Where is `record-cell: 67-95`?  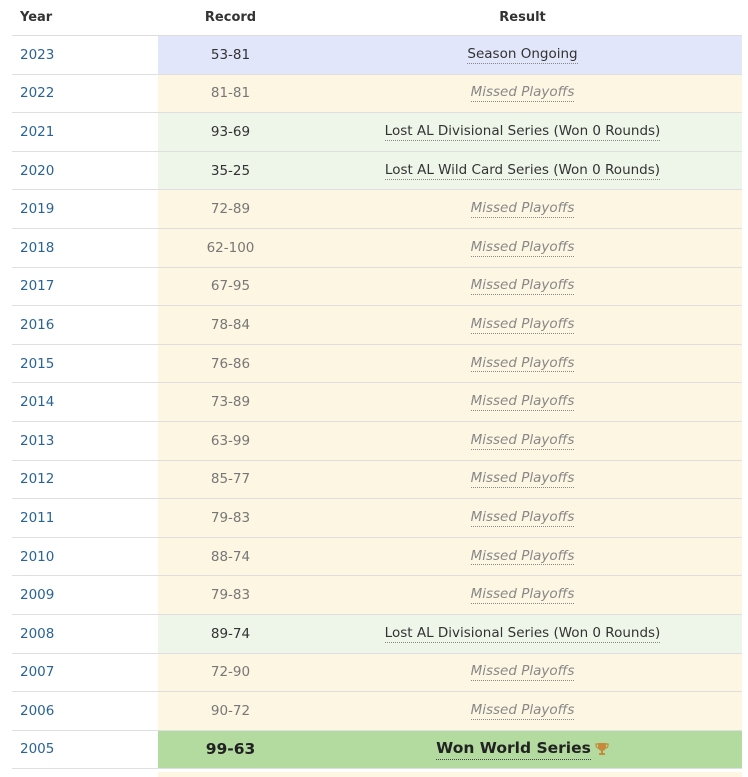
record-cell: 67-95 is located at coordinates (230, 286).